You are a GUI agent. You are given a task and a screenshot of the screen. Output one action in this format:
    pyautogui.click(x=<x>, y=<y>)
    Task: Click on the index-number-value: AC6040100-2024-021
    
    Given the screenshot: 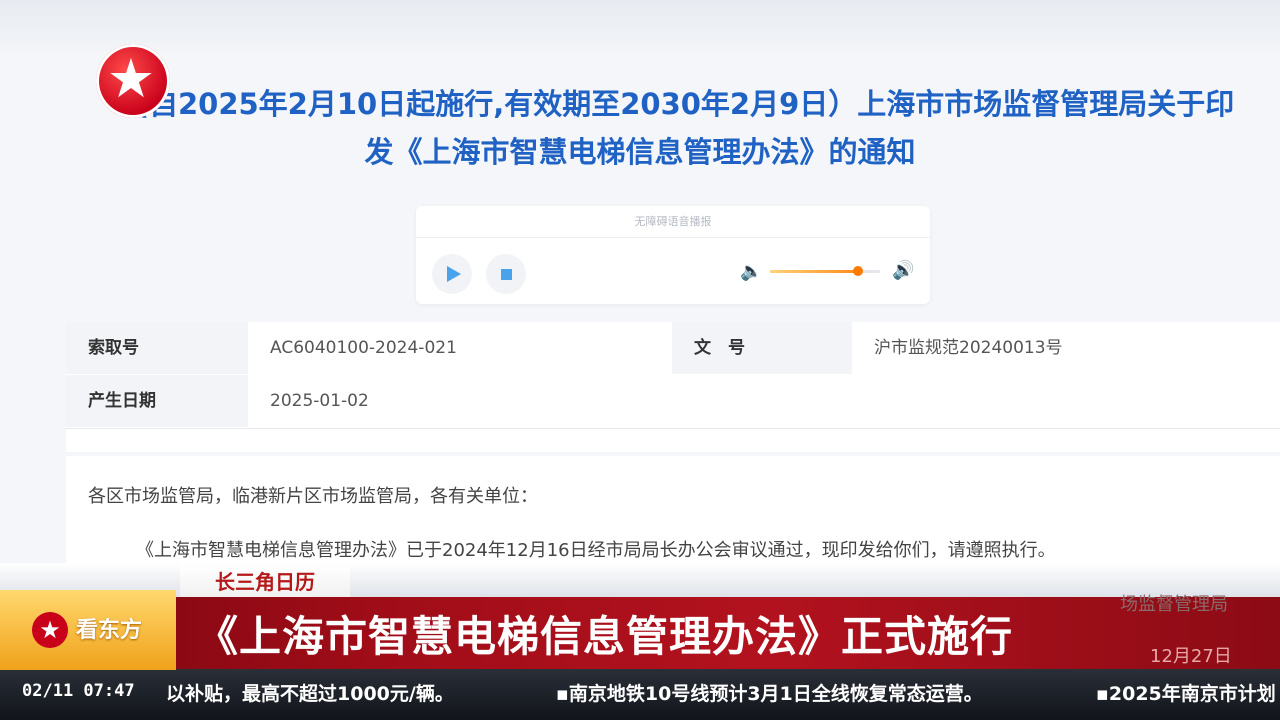 What is the action you would take?
    pyautogui.click(x=363, y=348)
    